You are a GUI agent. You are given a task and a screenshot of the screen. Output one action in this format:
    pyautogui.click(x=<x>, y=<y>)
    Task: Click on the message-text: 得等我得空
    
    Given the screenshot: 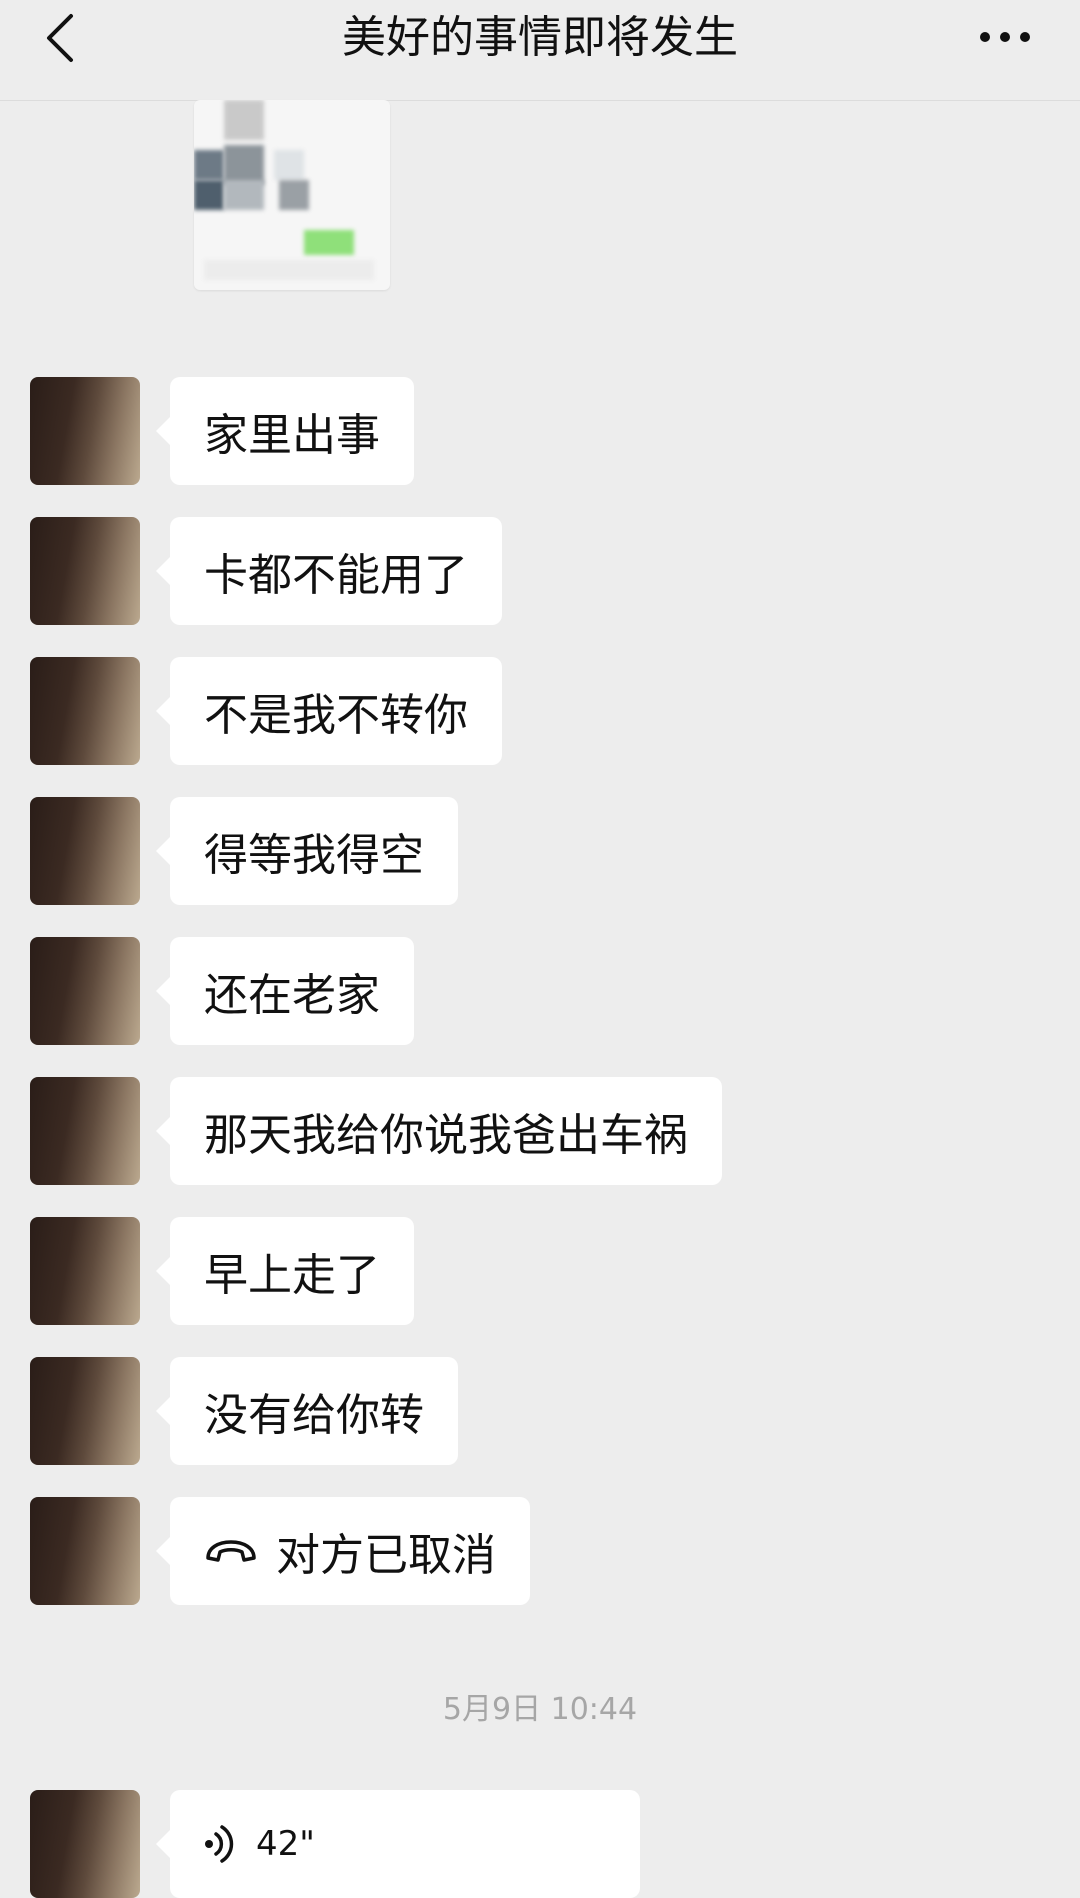 What is the action you would take?
    pyautogui.click(x=314, y=855)
    